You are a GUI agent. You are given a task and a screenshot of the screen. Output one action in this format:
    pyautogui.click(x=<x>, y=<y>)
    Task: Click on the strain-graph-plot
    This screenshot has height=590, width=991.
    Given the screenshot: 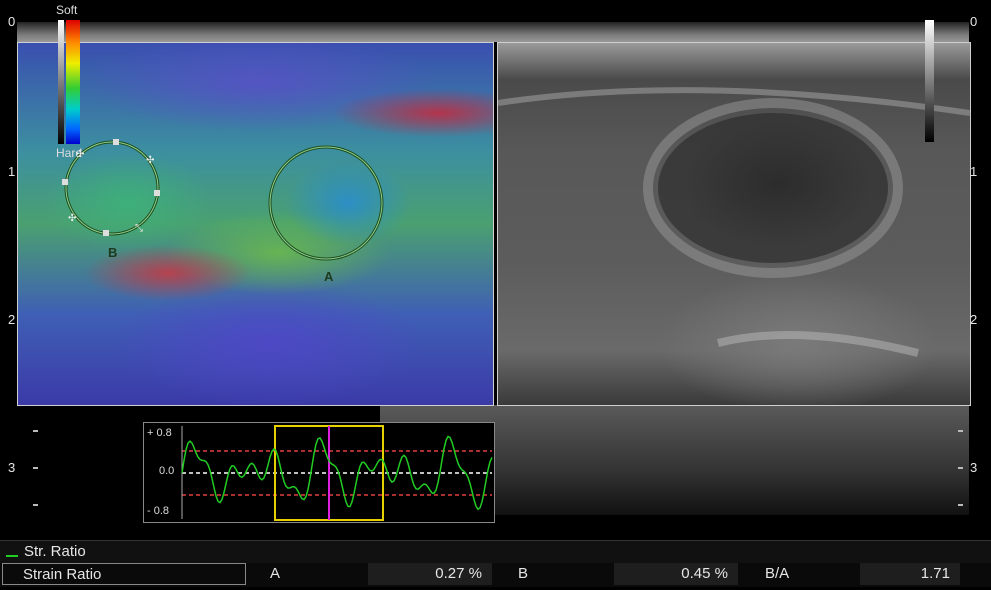 What is the action you would take?
    pyautogui.click(x=337, y=473)
    